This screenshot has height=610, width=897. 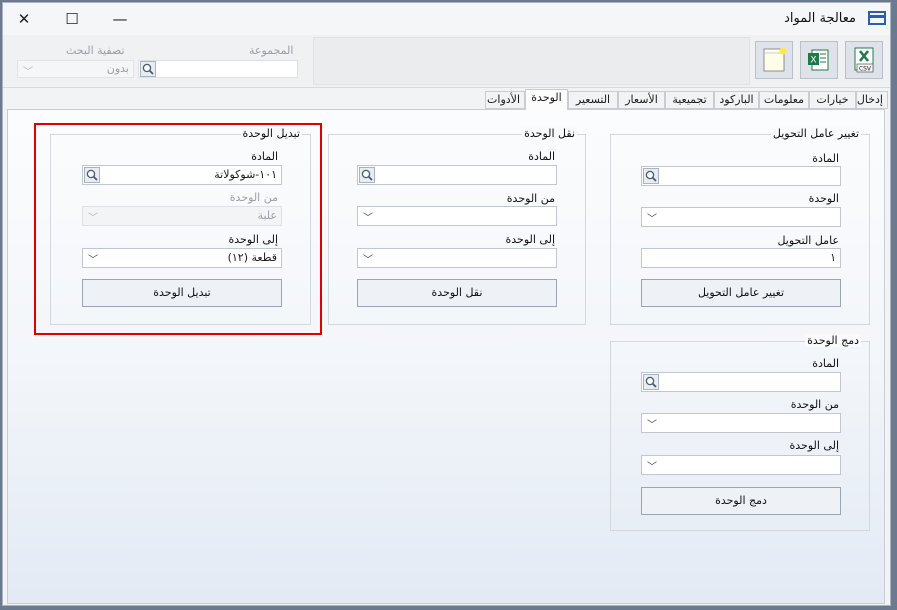 What do you see at coordinates (218, 69) in the screenshot?
I see `group-input` at bounding box center [218, 69].